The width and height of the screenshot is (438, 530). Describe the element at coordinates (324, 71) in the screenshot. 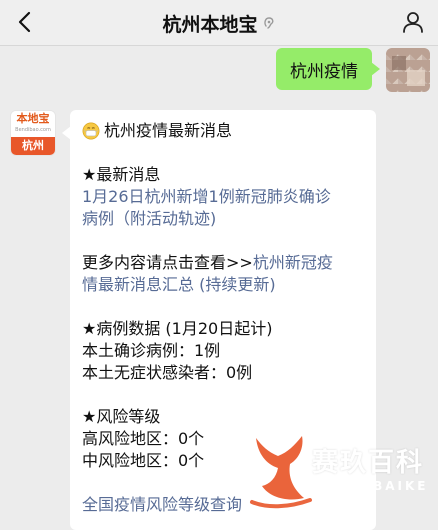

I see `outgoing-message-text: 杭州疫情` at that location.